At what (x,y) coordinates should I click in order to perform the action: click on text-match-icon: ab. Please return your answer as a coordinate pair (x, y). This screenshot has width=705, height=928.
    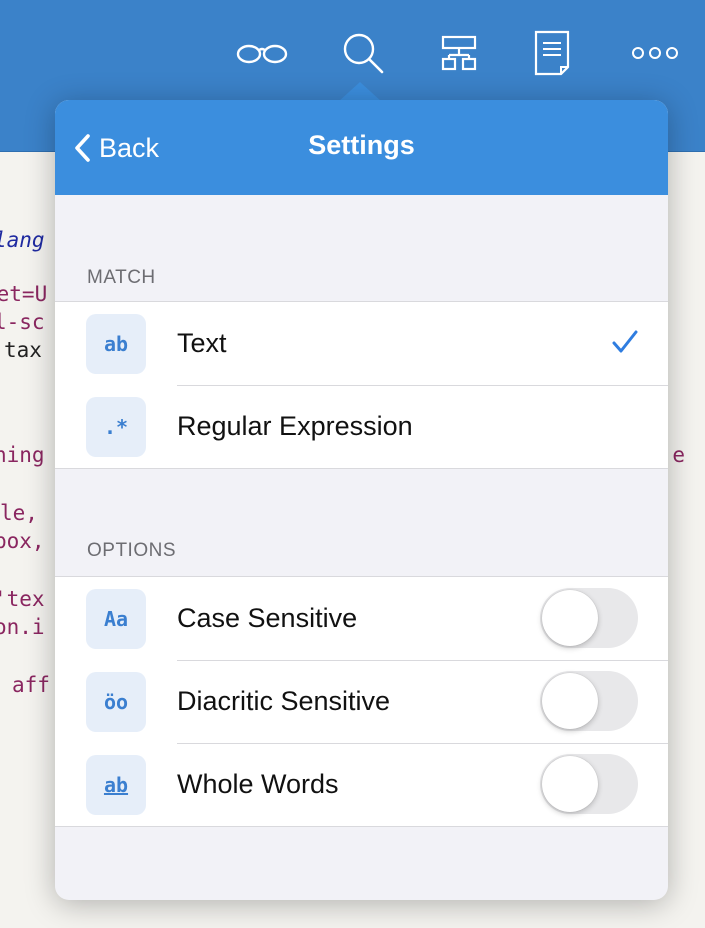
    Looking at the image, I should click on (116, 344).